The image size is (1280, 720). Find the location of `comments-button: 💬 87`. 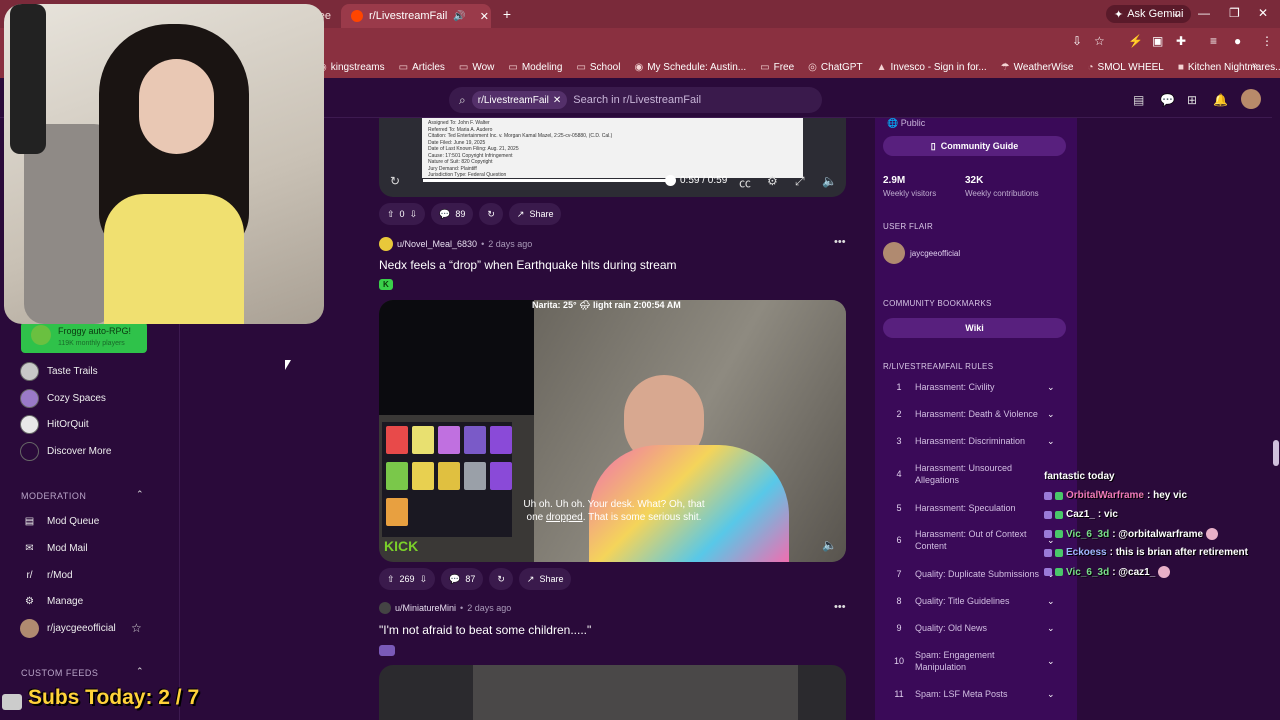

comments-button: 💬 87 is located at coordinates (462, 579).